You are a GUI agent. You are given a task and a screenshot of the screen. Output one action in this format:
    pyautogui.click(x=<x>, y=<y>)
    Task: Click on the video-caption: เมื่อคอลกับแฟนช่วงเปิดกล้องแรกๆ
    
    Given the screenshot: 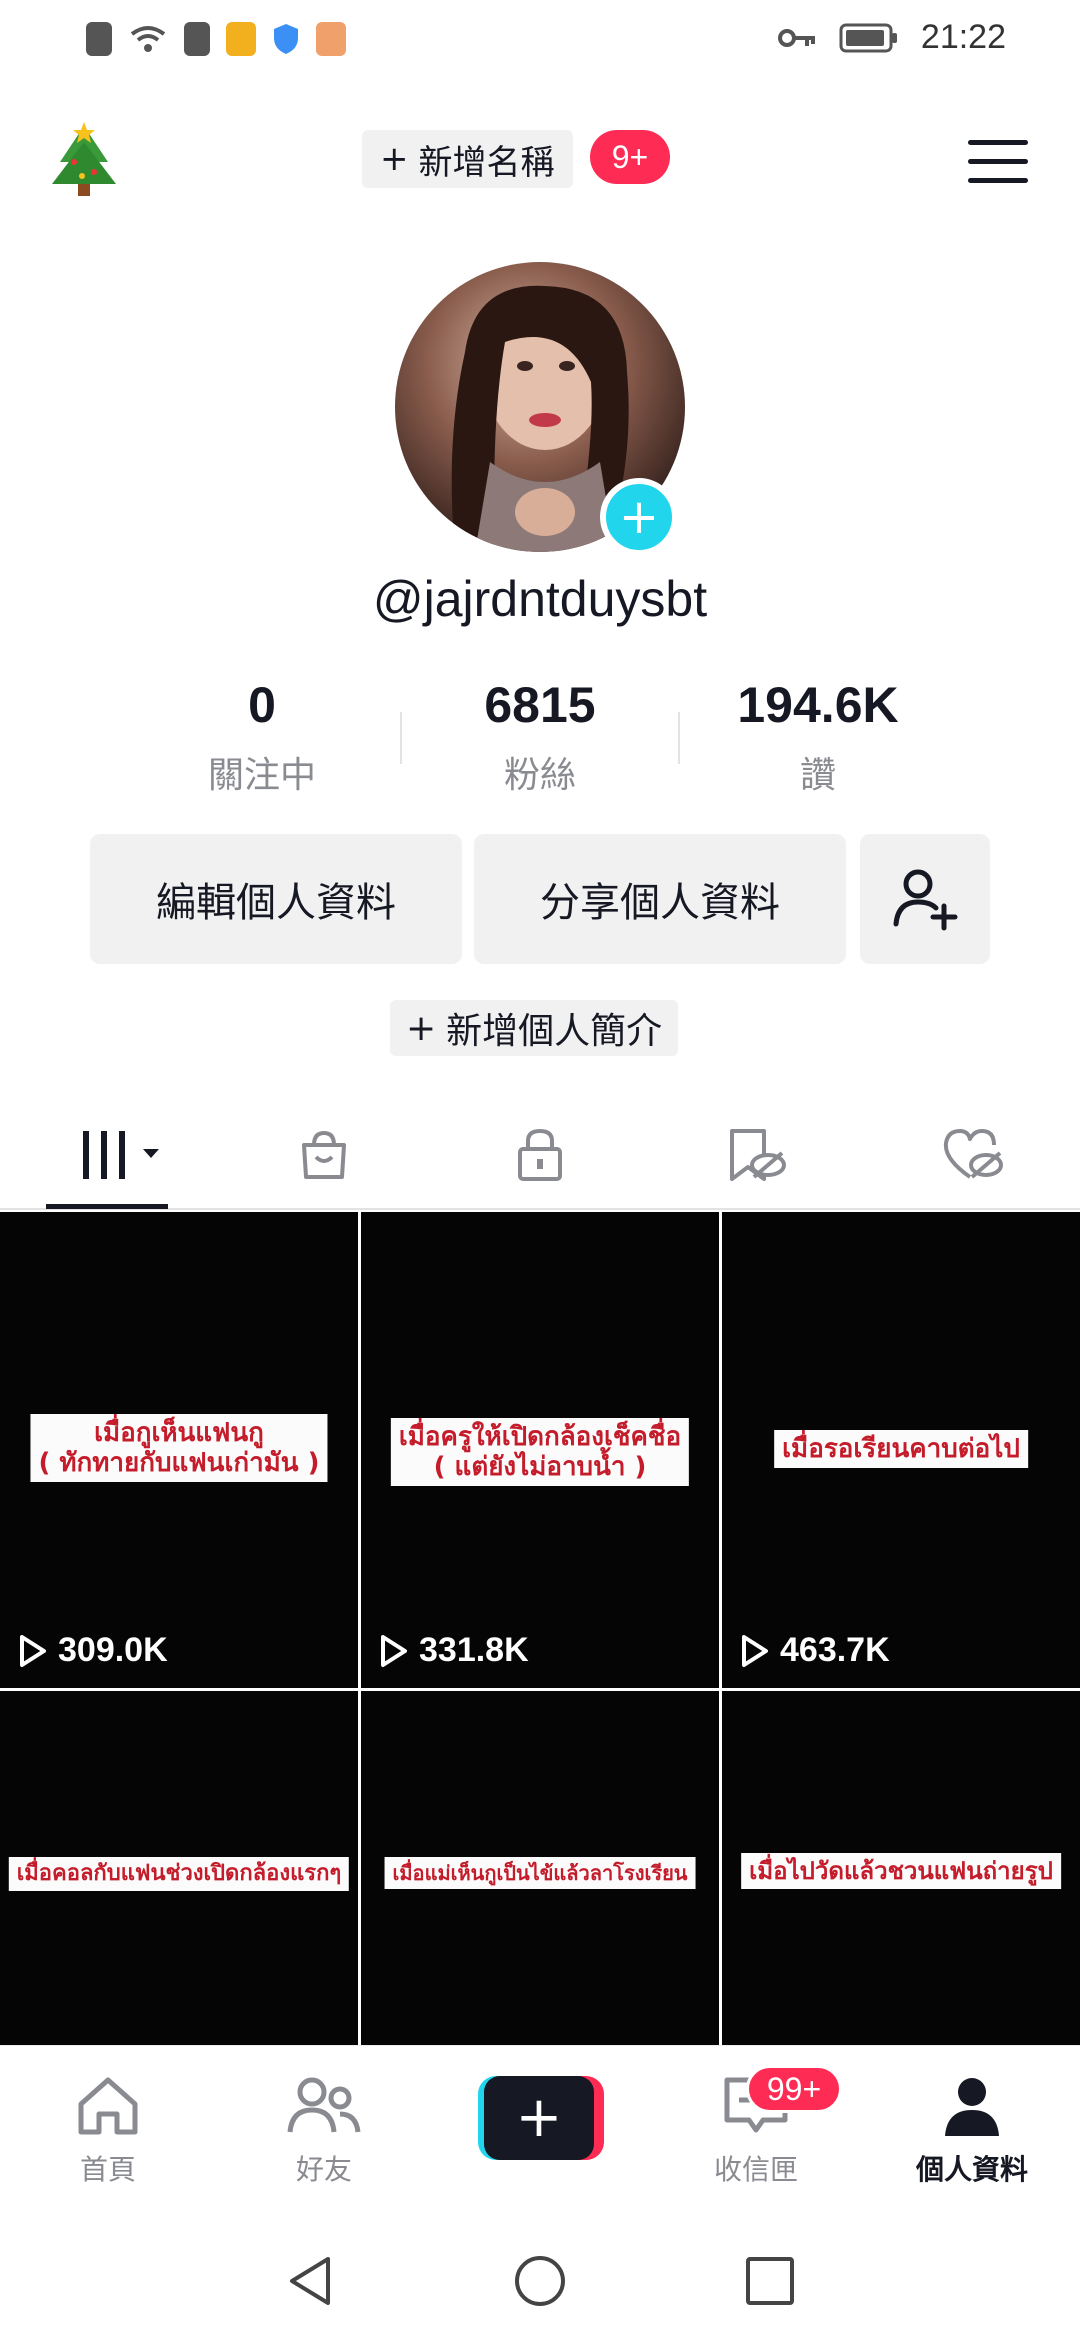 What is the action you would take?
    pyautogui.click(x=179, y=1874)
    